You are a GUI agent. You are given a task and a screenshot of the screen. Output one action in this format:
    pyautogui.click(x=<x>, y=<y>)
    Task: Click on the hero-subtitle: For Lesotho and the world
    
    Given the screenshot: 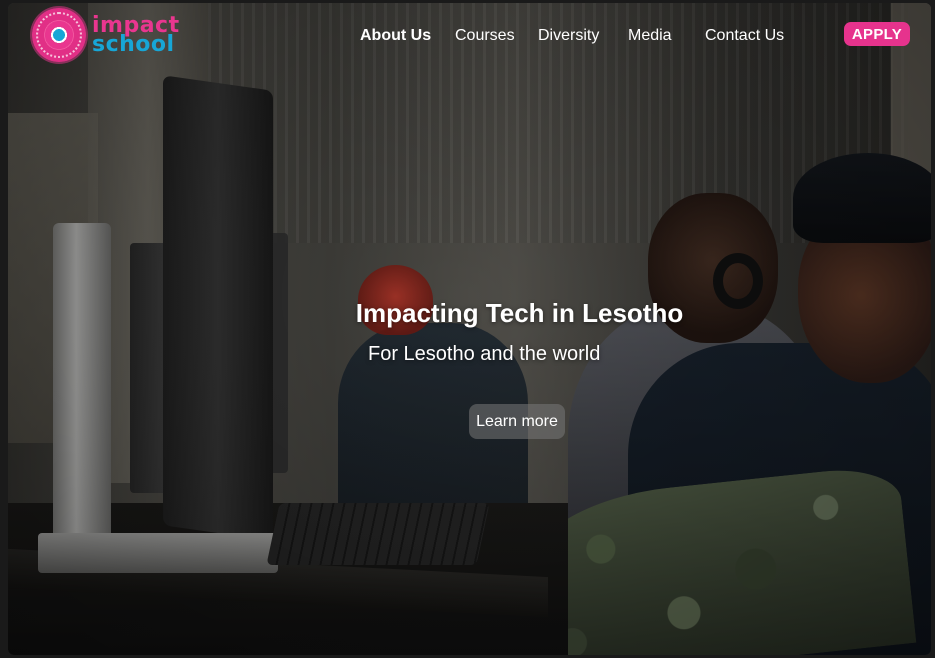 What is the action you would take?
    pyautogui.click(x=484, y=354)
    